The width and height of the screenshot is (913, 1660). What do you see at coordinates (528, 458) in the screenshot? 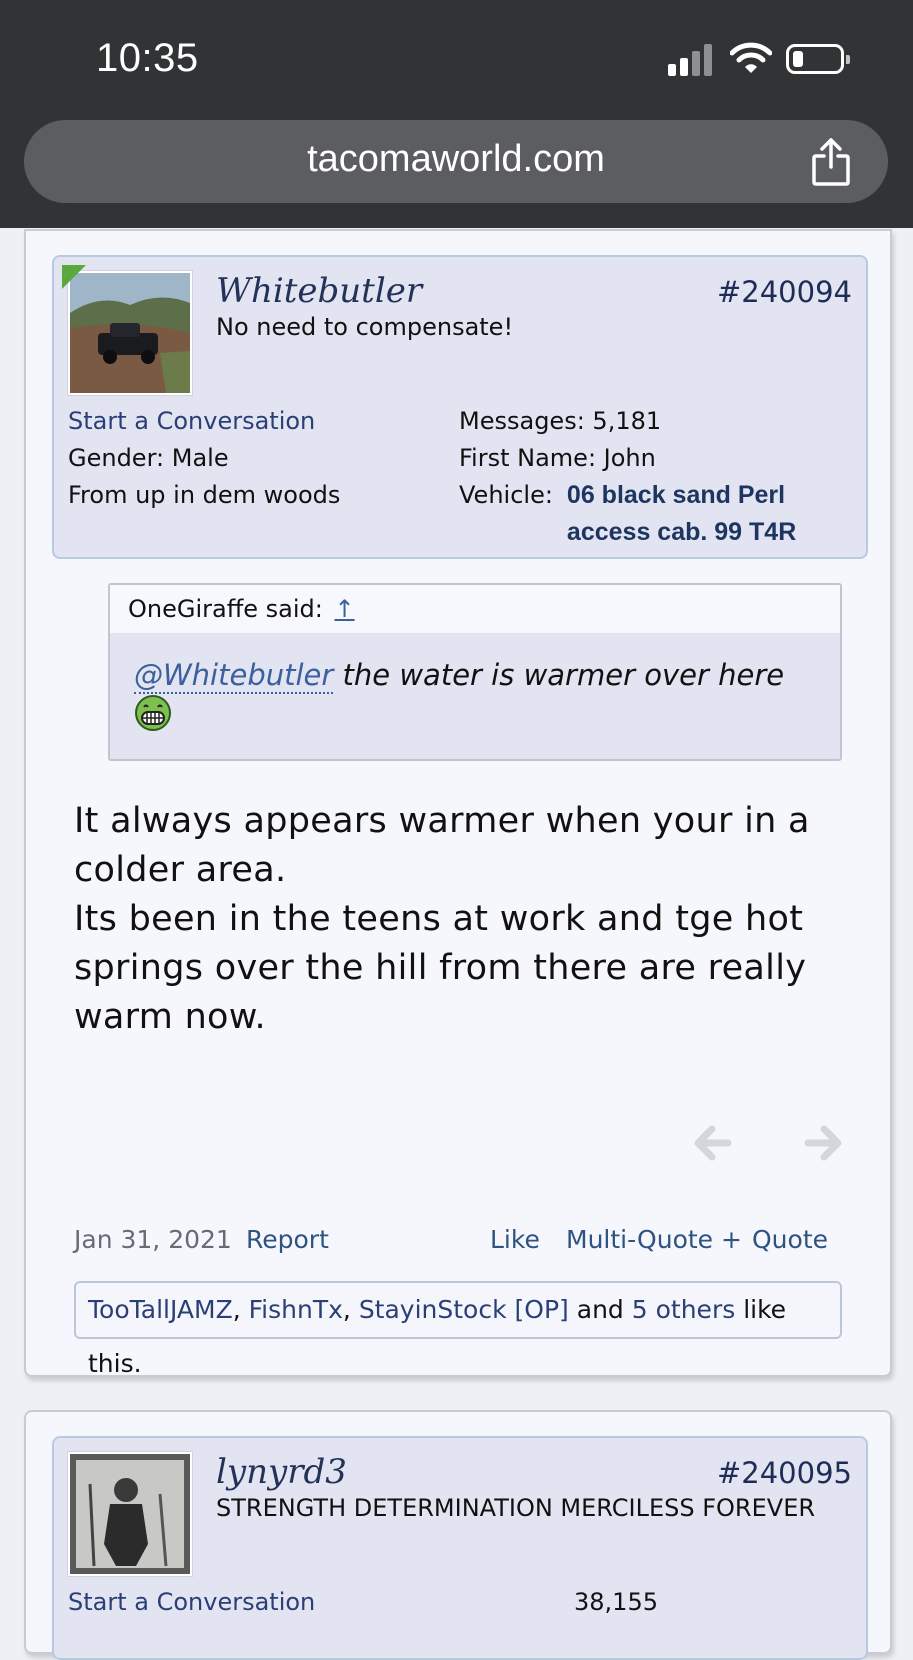
I see `first-name-label: First Name:` at bounding box center [528, 458].